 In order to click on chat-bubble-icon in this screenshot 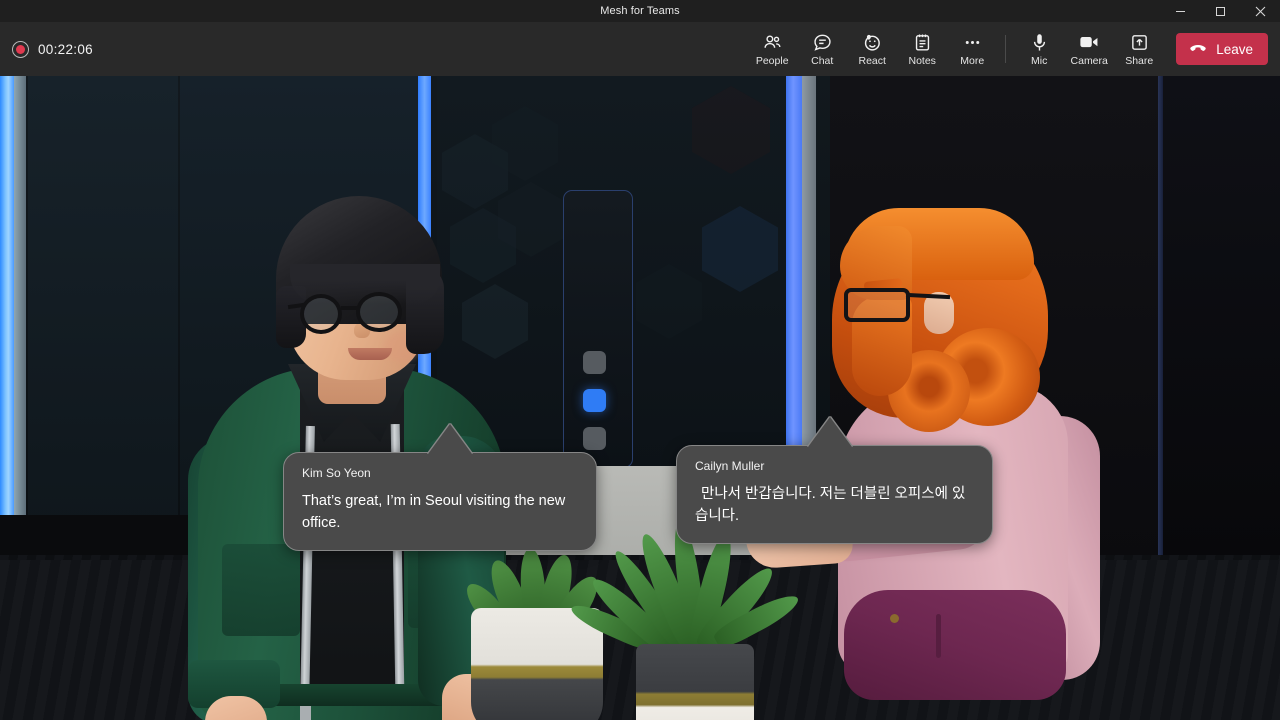, I will do `click(822, 42)`.